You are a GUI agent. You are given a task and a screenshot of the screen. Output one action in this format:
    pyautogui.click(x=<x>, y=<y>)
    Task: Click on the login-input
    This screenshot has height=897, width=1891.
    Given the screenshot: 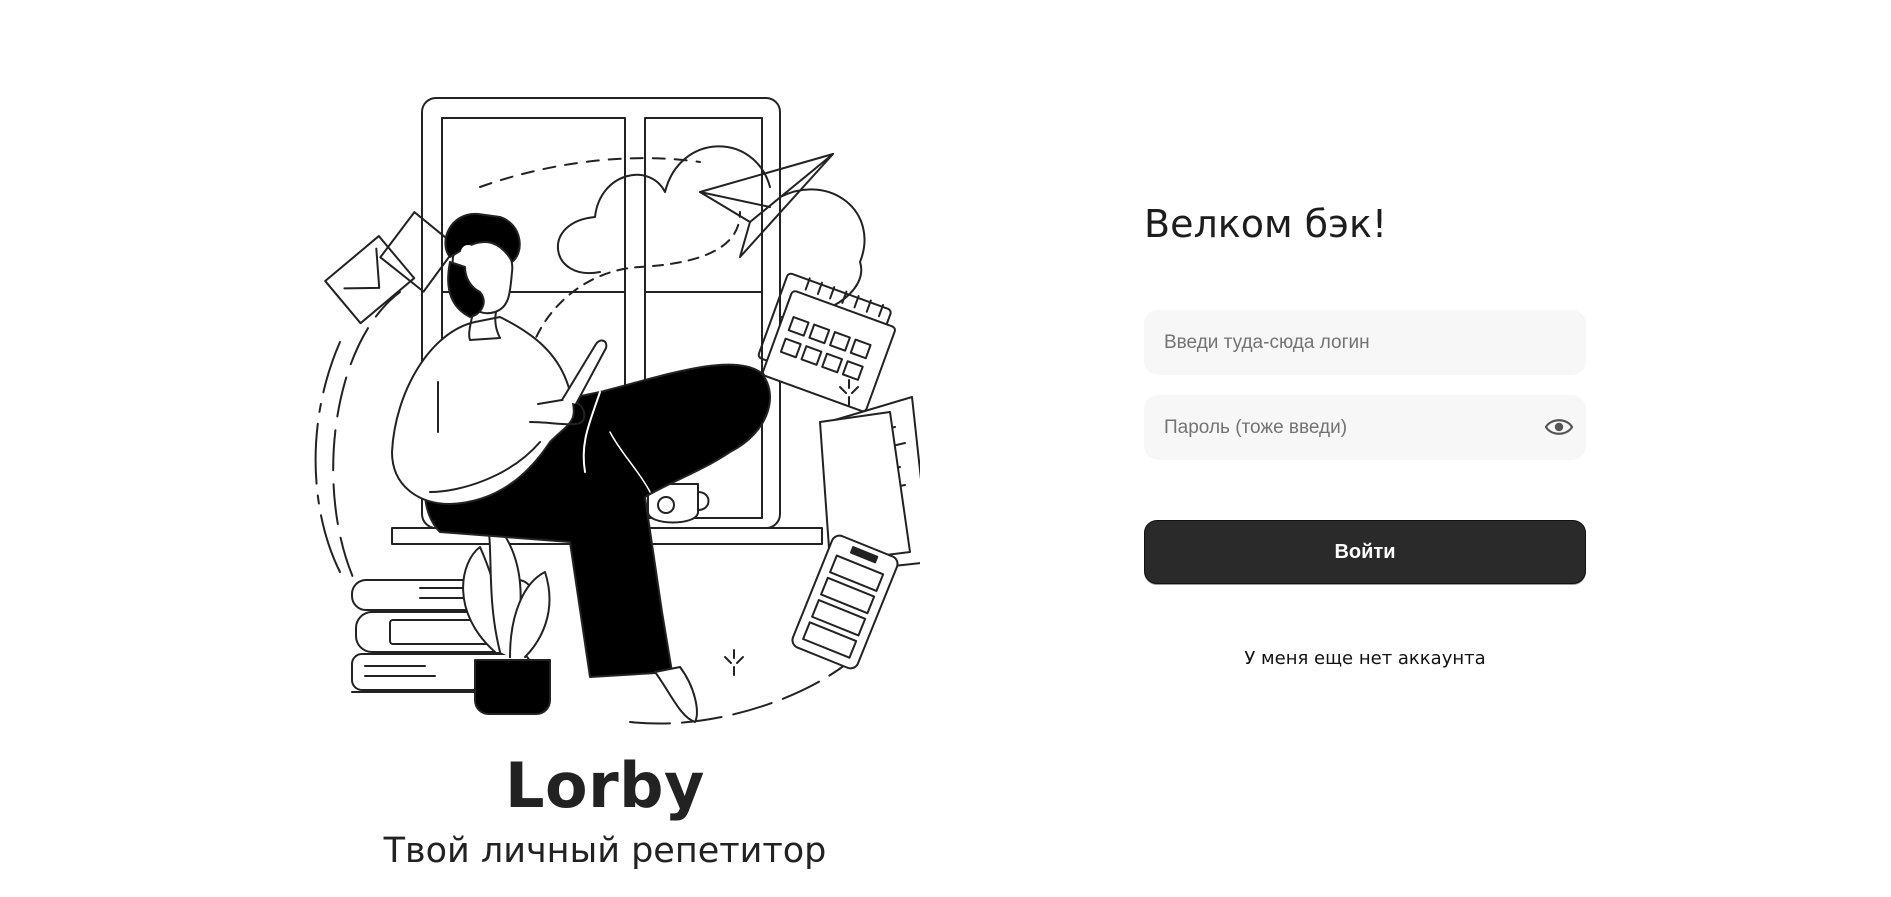 What is the action you would take?
    pyautogui.click(x=1365, y=342)
    